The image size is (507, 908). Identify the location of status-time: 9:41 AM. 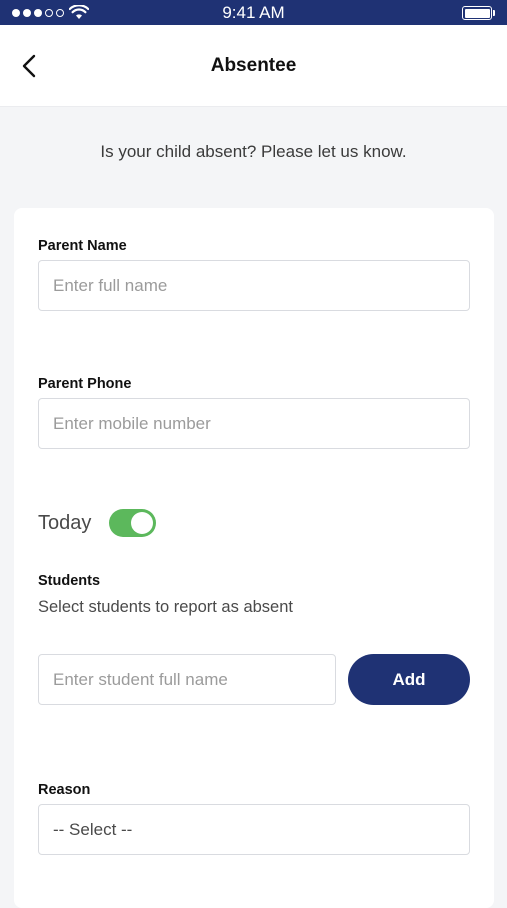
(253, 12).